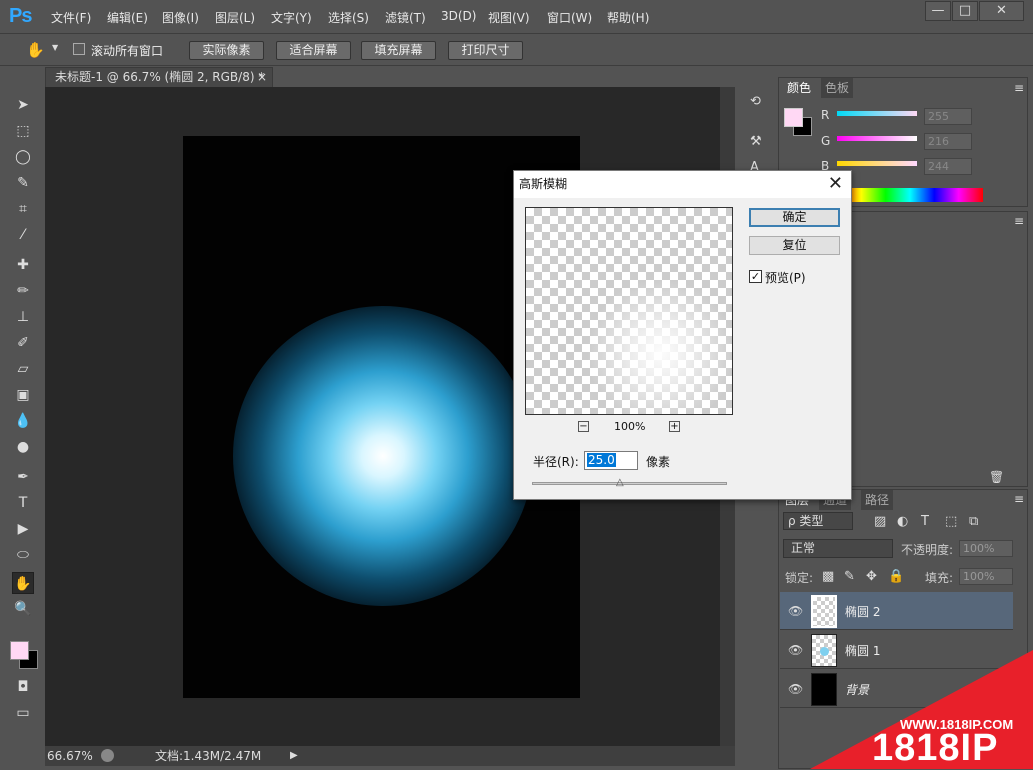  Describe the element at coordinates (79, 49) in the screenshot. I see `scroll-all-checkbox` at that location.